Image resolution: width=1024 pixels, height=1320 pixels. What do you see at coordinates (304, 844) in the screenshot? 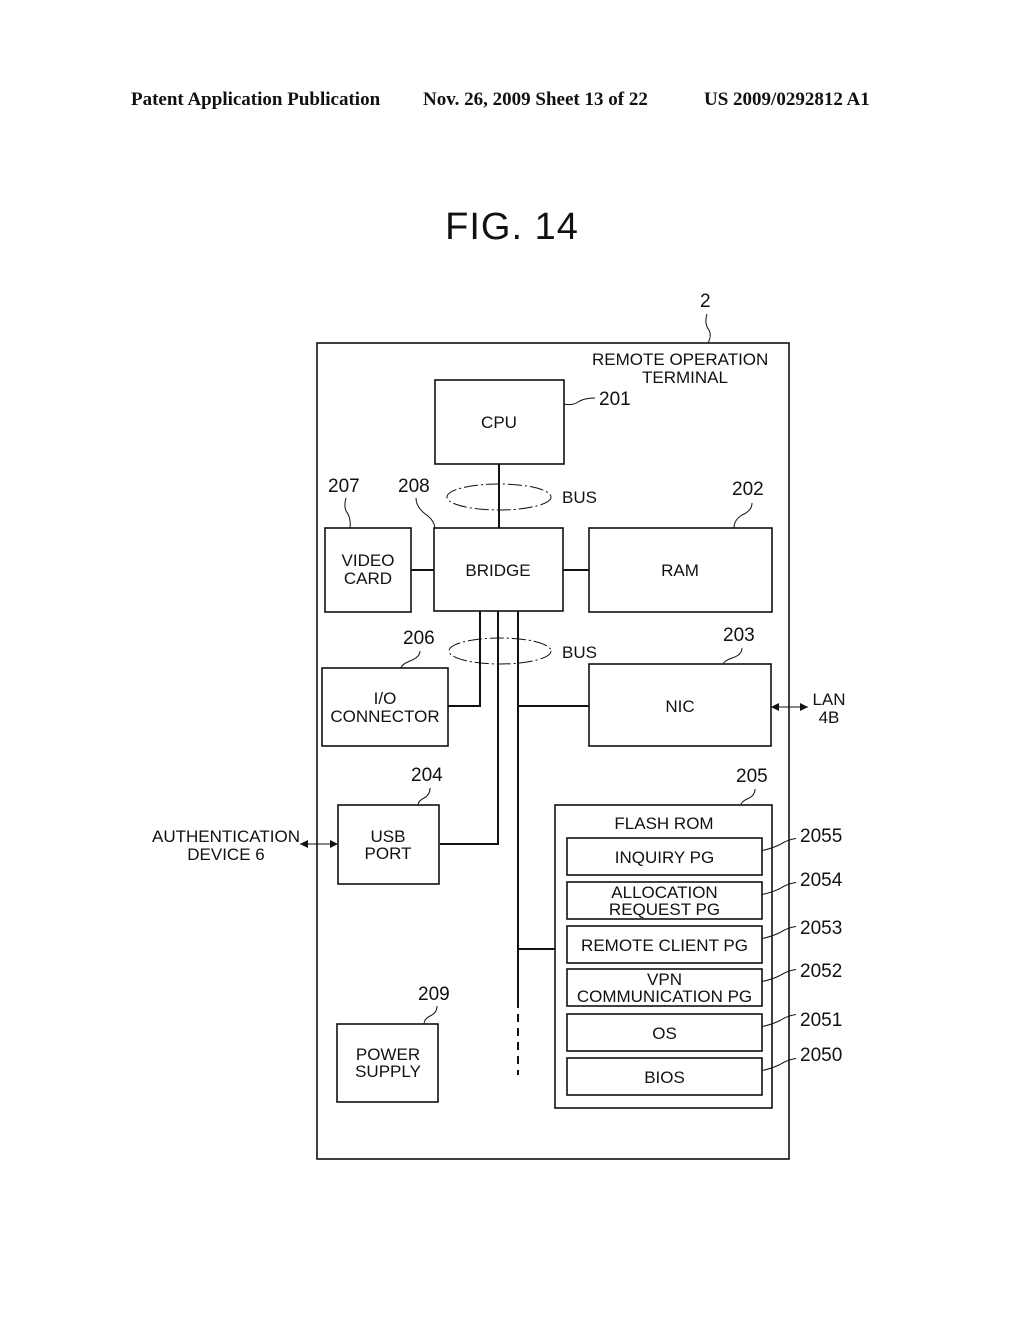
I see `auth-arrowhead-left` at bounding box center [304, 844].